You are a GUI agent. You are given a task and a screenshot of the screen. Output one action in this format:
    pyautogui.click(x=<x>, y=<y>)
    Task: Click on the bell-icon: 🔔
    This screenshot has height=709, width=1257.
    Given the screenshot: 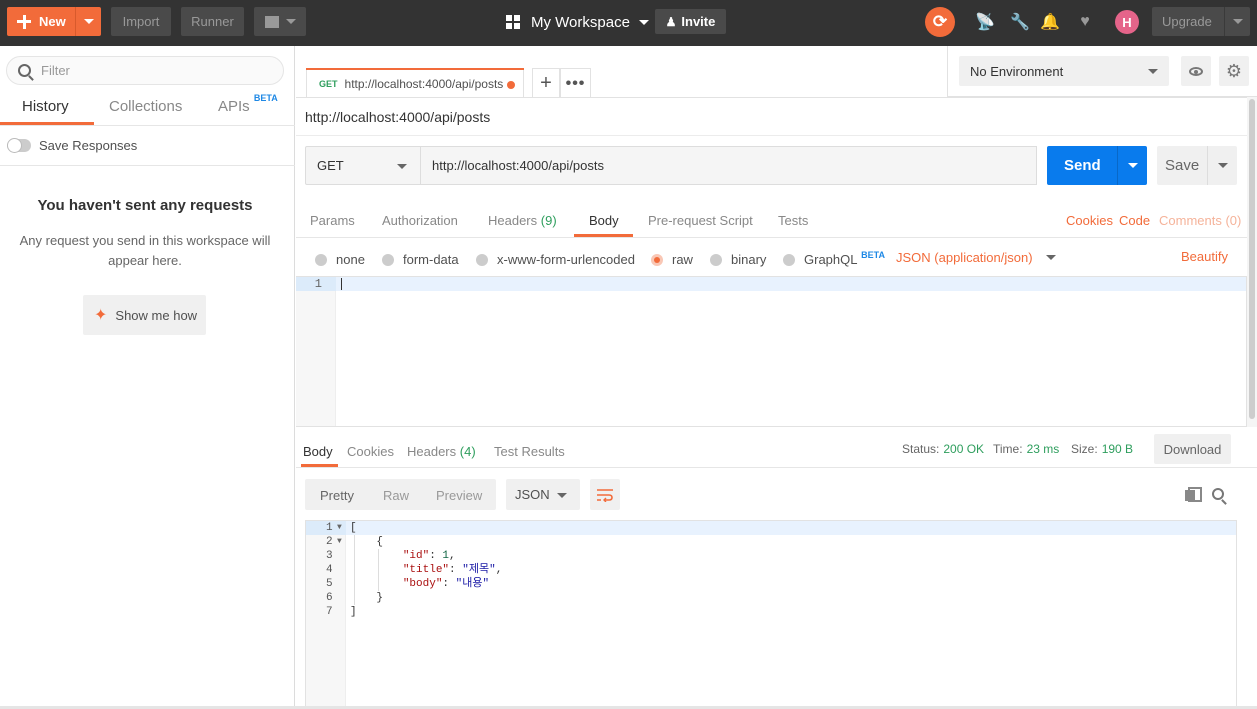 What is the action you would take?
    pyautogui.click(x=1050, y=22)
    